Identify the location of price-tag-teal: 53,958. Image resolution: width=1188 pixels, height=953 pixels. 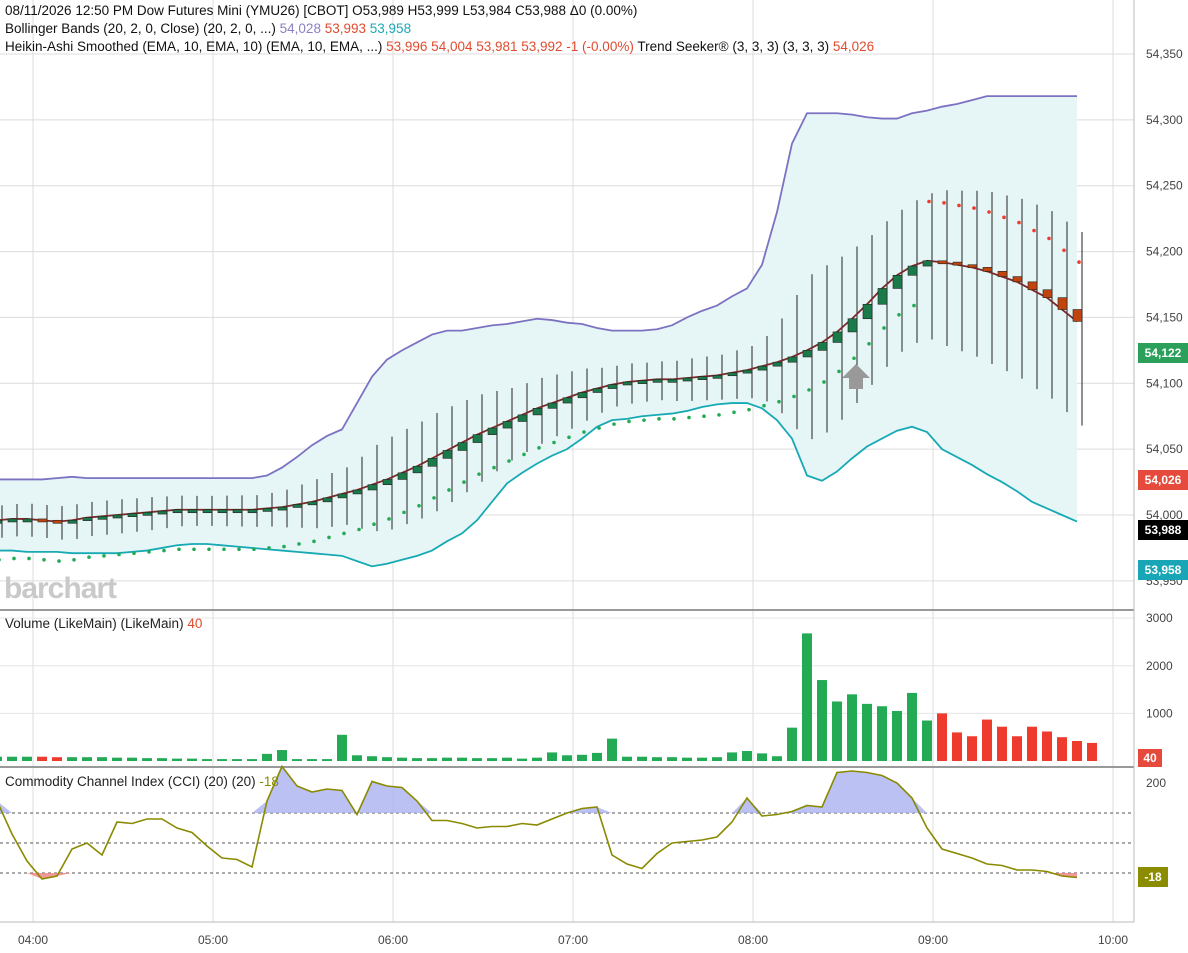
(1163, 570).